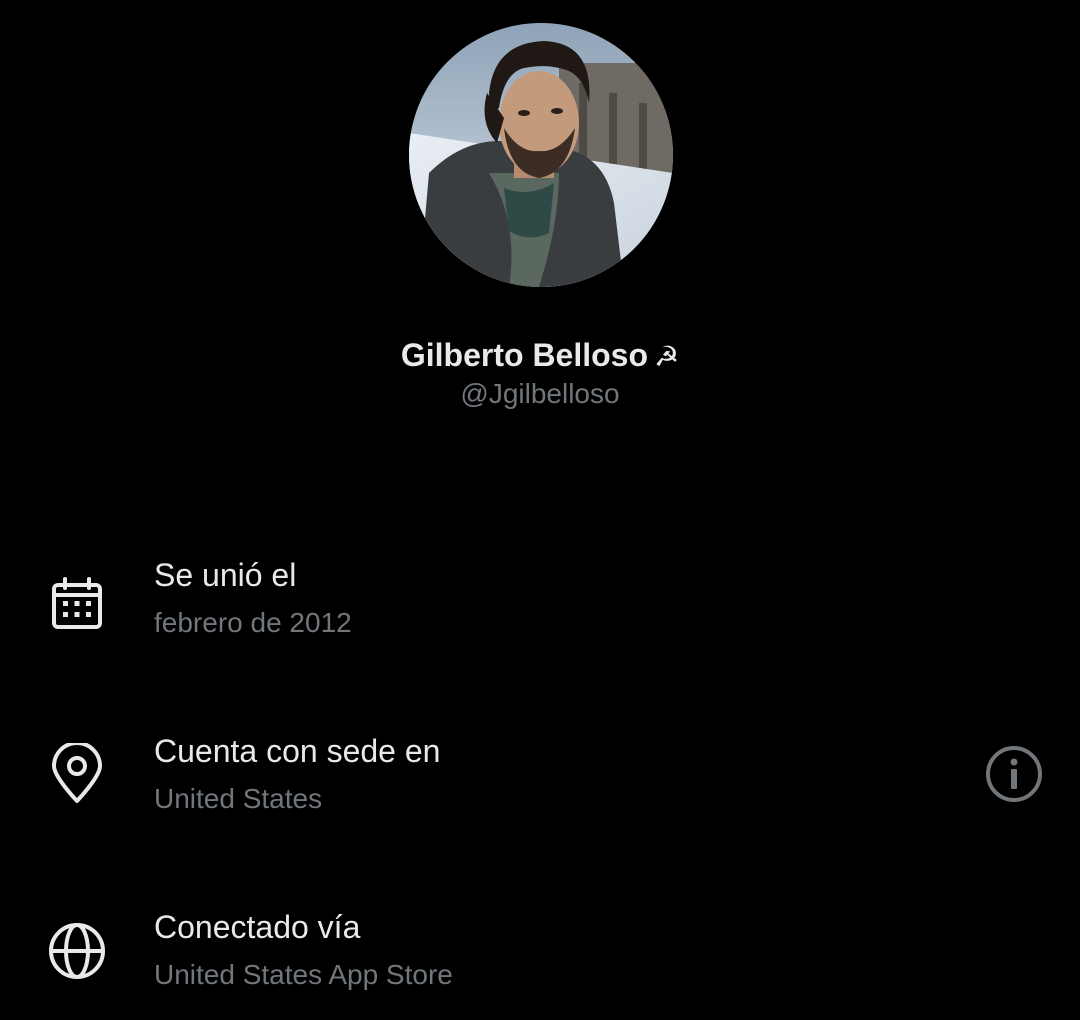 Image resolution: width=1080 pixels, height=1020 pixels. What do you see at coordinates (238, 798) in the screenshot?
I see `location-value: United States` at bounding box center [238, 798].